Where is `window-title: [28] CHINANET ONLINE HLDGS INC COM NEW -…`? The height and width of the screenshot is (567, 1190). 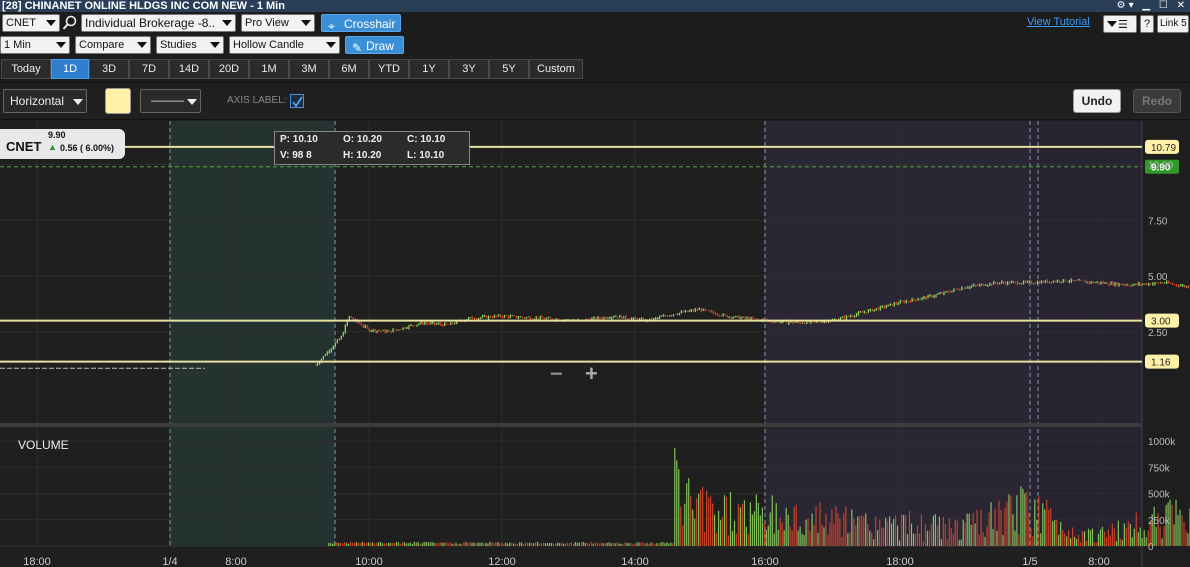 window-title: [28] CHINANET ONLINE HLDGS INC COM NEW -… is located at coordinates (143, 6).